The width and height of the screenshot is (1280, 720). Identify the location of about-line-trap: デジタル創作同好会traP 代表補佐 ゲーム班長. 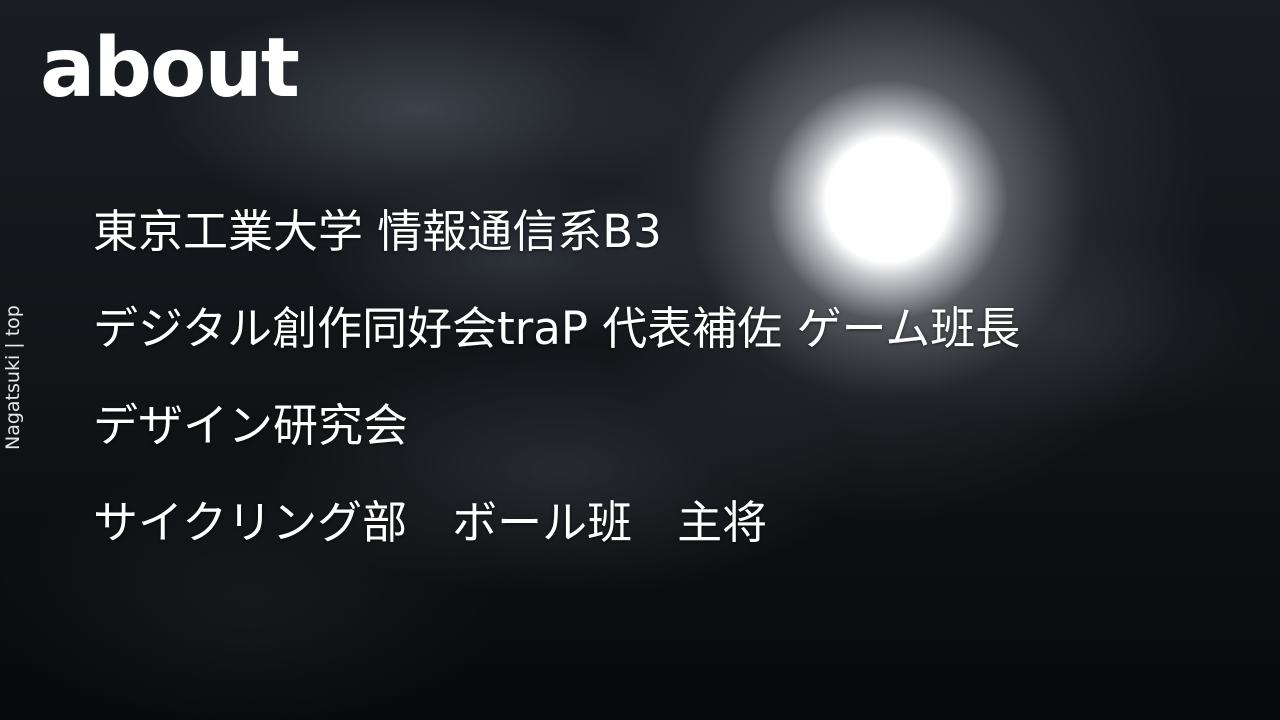
(557, 328).